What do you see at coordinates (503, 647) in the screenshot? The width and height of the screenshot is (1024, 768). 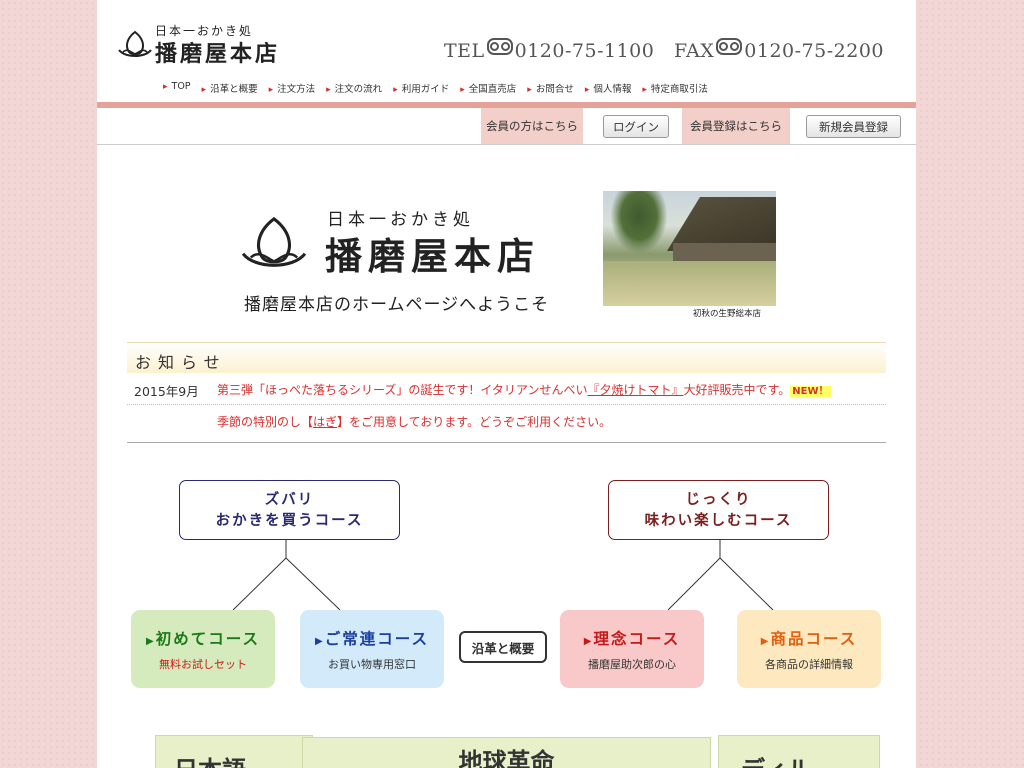 I see `history-button: 沿革と概要` at bounding box center [503, 647].